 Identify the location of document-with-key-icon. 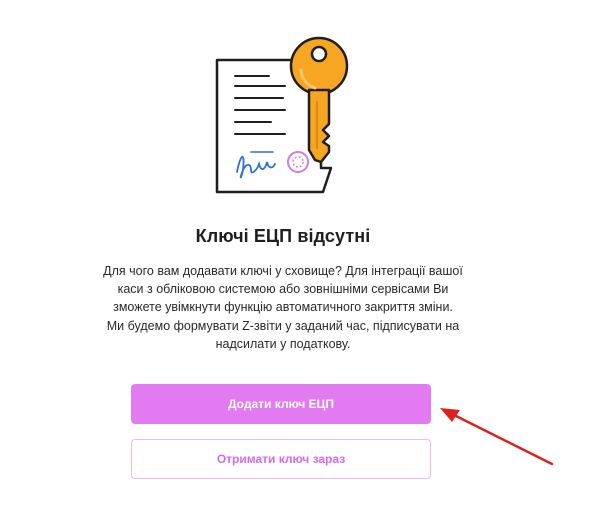
(282, 115).